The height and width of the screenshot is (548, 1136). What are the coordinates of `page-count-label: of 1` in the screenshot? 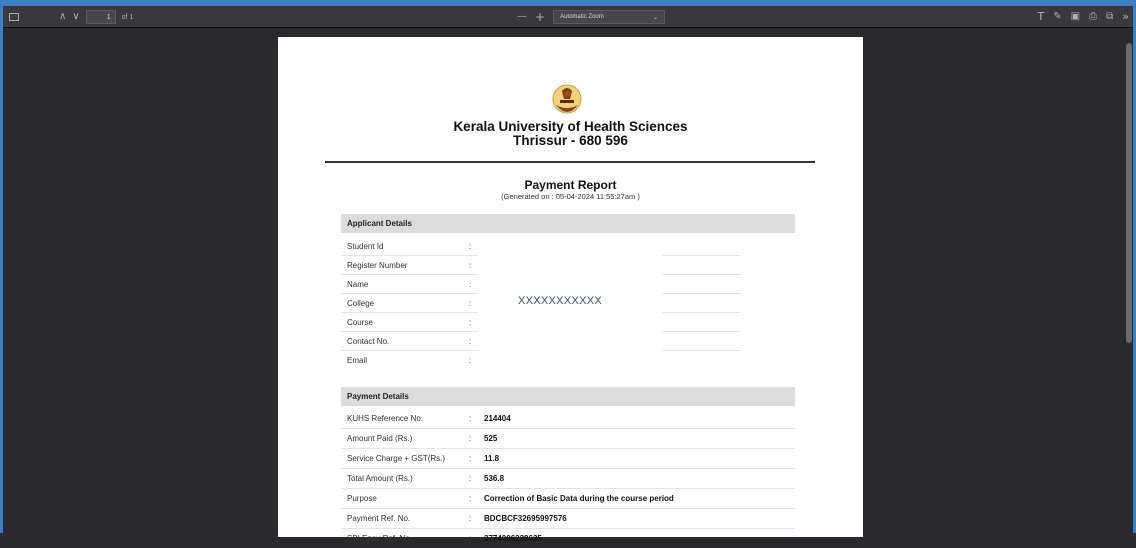 It's located at (127, 17).